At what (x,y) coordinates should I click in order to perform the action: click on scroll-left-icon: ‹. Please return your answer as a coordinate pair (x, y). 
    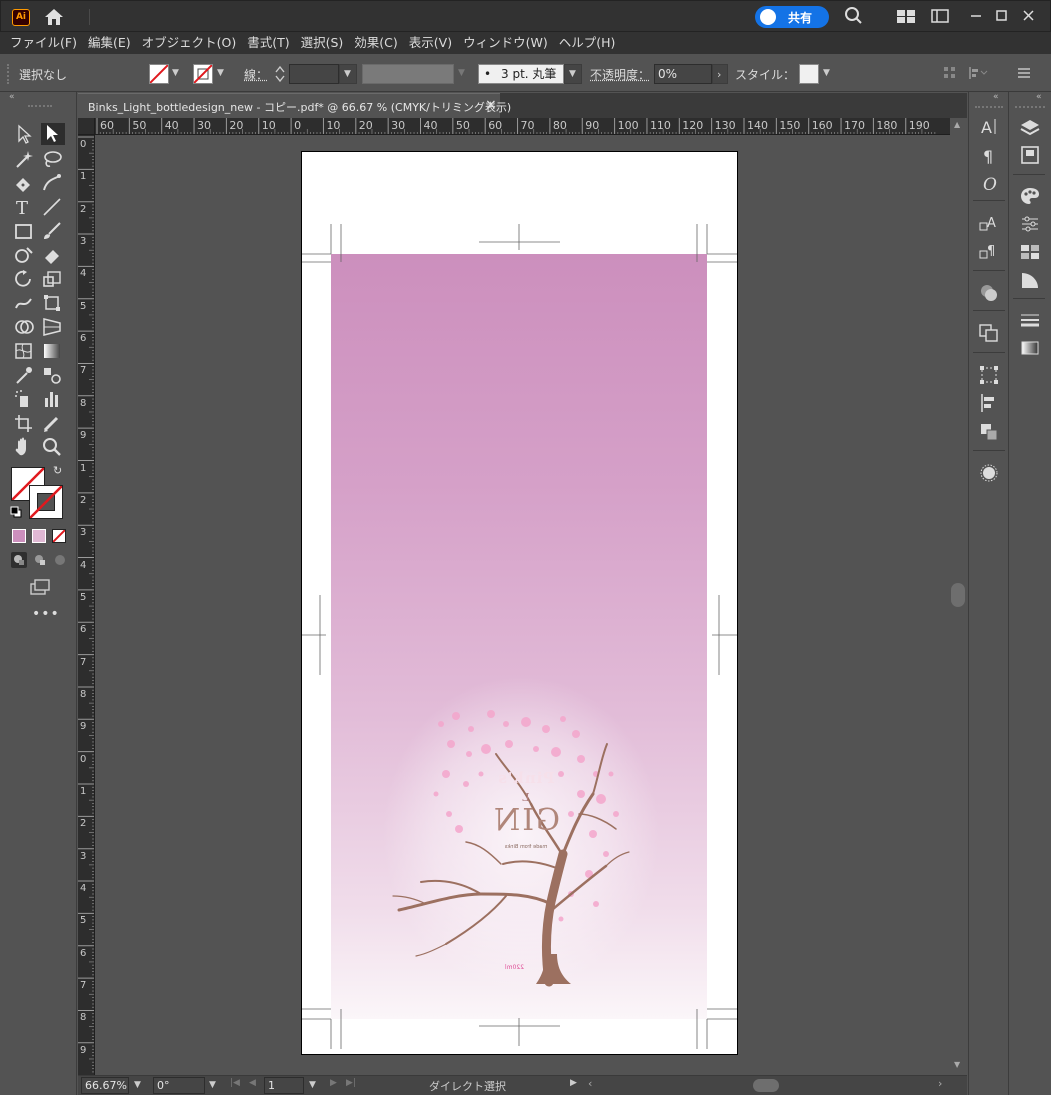
    Looking at the image, I should click on (590, 1083).